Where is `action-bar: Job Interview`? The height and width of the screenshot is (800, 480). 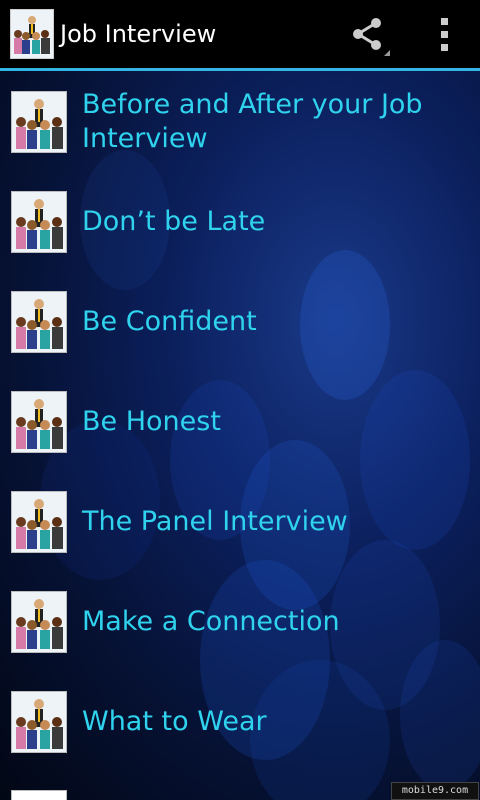
action-bar: Job Interview is located at coordinates (240, 35).